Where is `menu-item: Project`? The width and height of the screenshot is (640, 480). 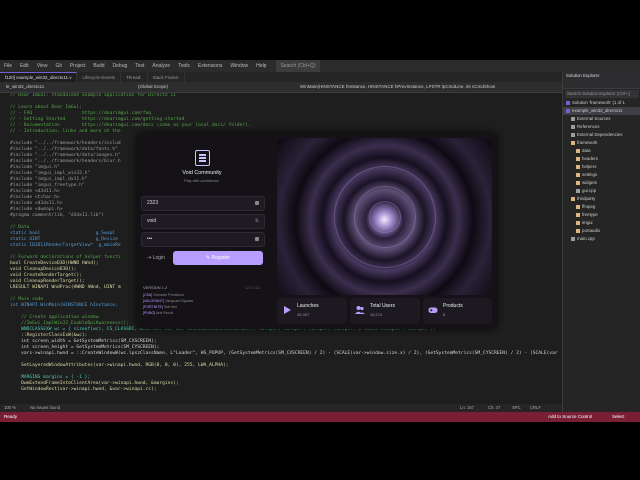 menu-item: Project is located at coordinates (78, 66).